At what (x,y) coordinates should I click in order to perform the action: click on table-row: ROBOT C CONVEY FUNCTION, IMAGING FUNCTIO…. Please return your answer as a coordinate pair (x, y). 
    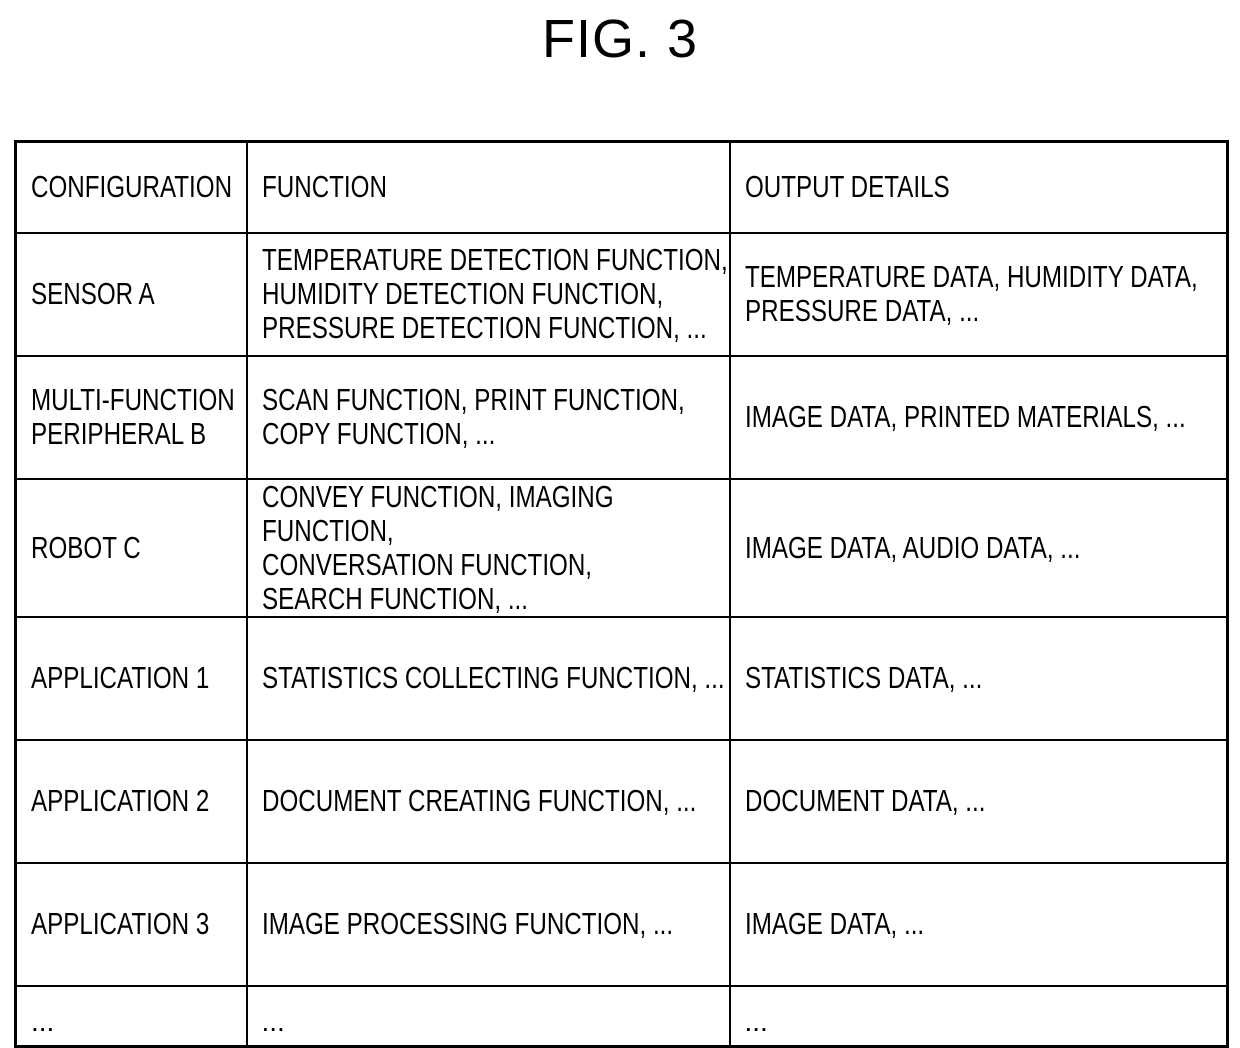
    Looking at the image, I should click on (621, 547).